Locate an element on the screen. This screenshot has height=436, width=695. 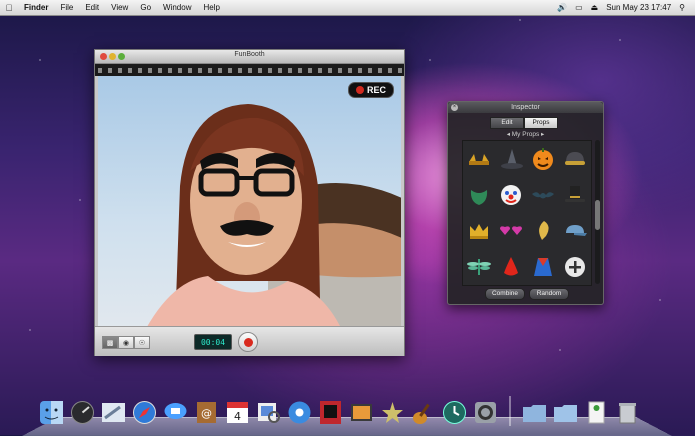
finder-icon is located at coordinates (51, 412).